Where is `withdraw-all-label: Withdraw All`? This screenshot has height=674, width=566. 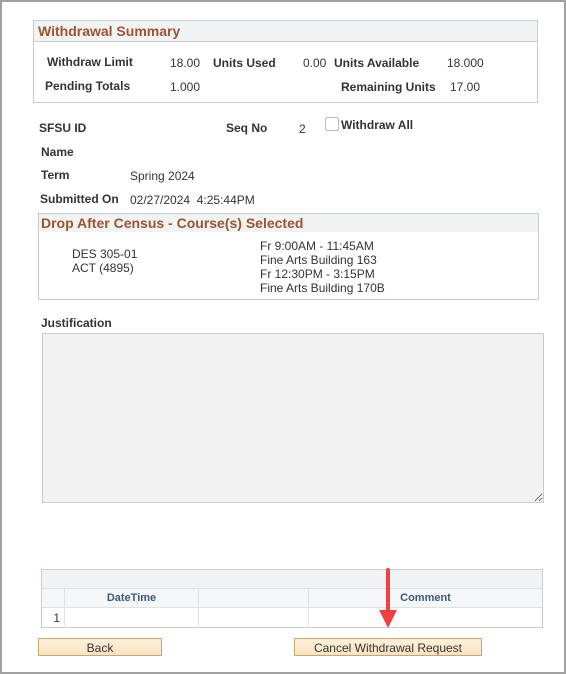 withdraw-all-label: Withdraw All is located at coordinates (377, 125).